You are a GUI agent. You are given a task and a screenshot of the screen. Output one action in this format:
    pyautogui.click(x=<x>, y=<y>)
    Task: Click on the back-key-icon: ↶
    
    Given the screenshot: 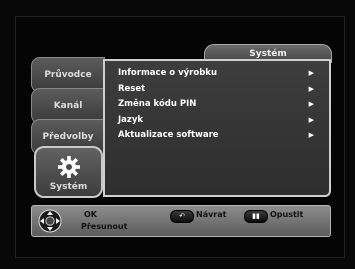 What is the action you would take?
    pyautogui.click(x=182, y=216)
    